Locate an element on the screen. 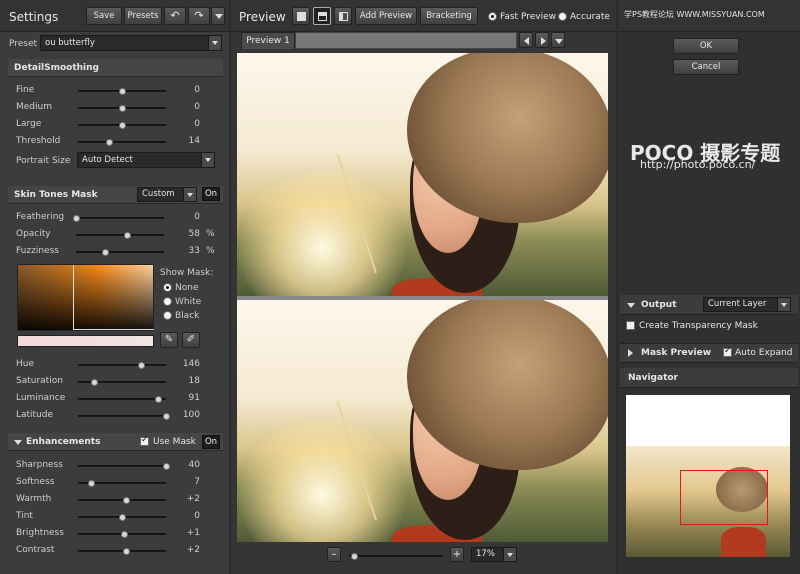 Image resolution: width=800 pixels, height=574 pixels. add-preview-button: Add Preview is located at coordinates (386, 16).